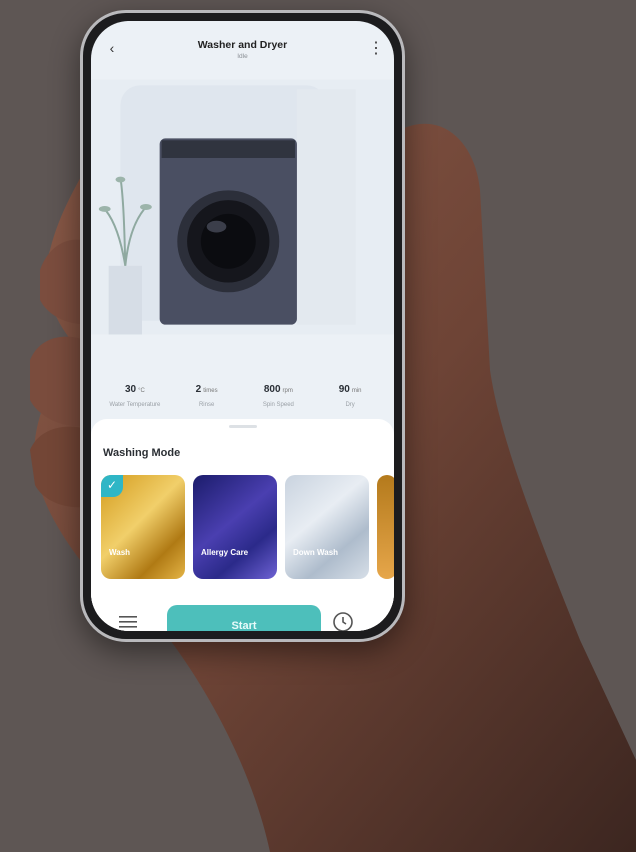  What do you see at coordinates (344, 389) in the screenshot?
I see `stat-value: 90` at bounding box center [344, 389].